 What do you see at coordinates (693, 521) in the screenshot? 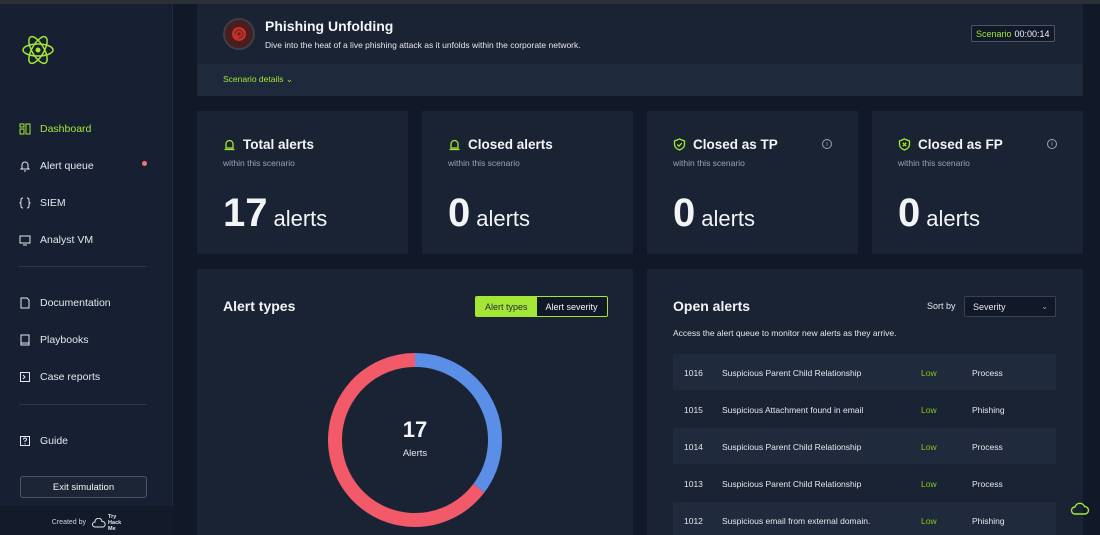
I see `alert-id: 1012` at bounding box center [693, 521].